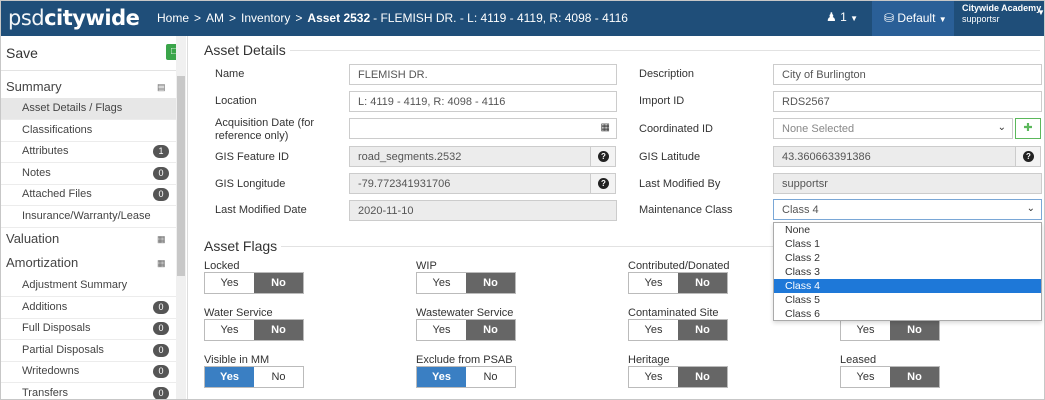  I want to click on last-modified-date-label: Last Modified Date, so click(261, 210).